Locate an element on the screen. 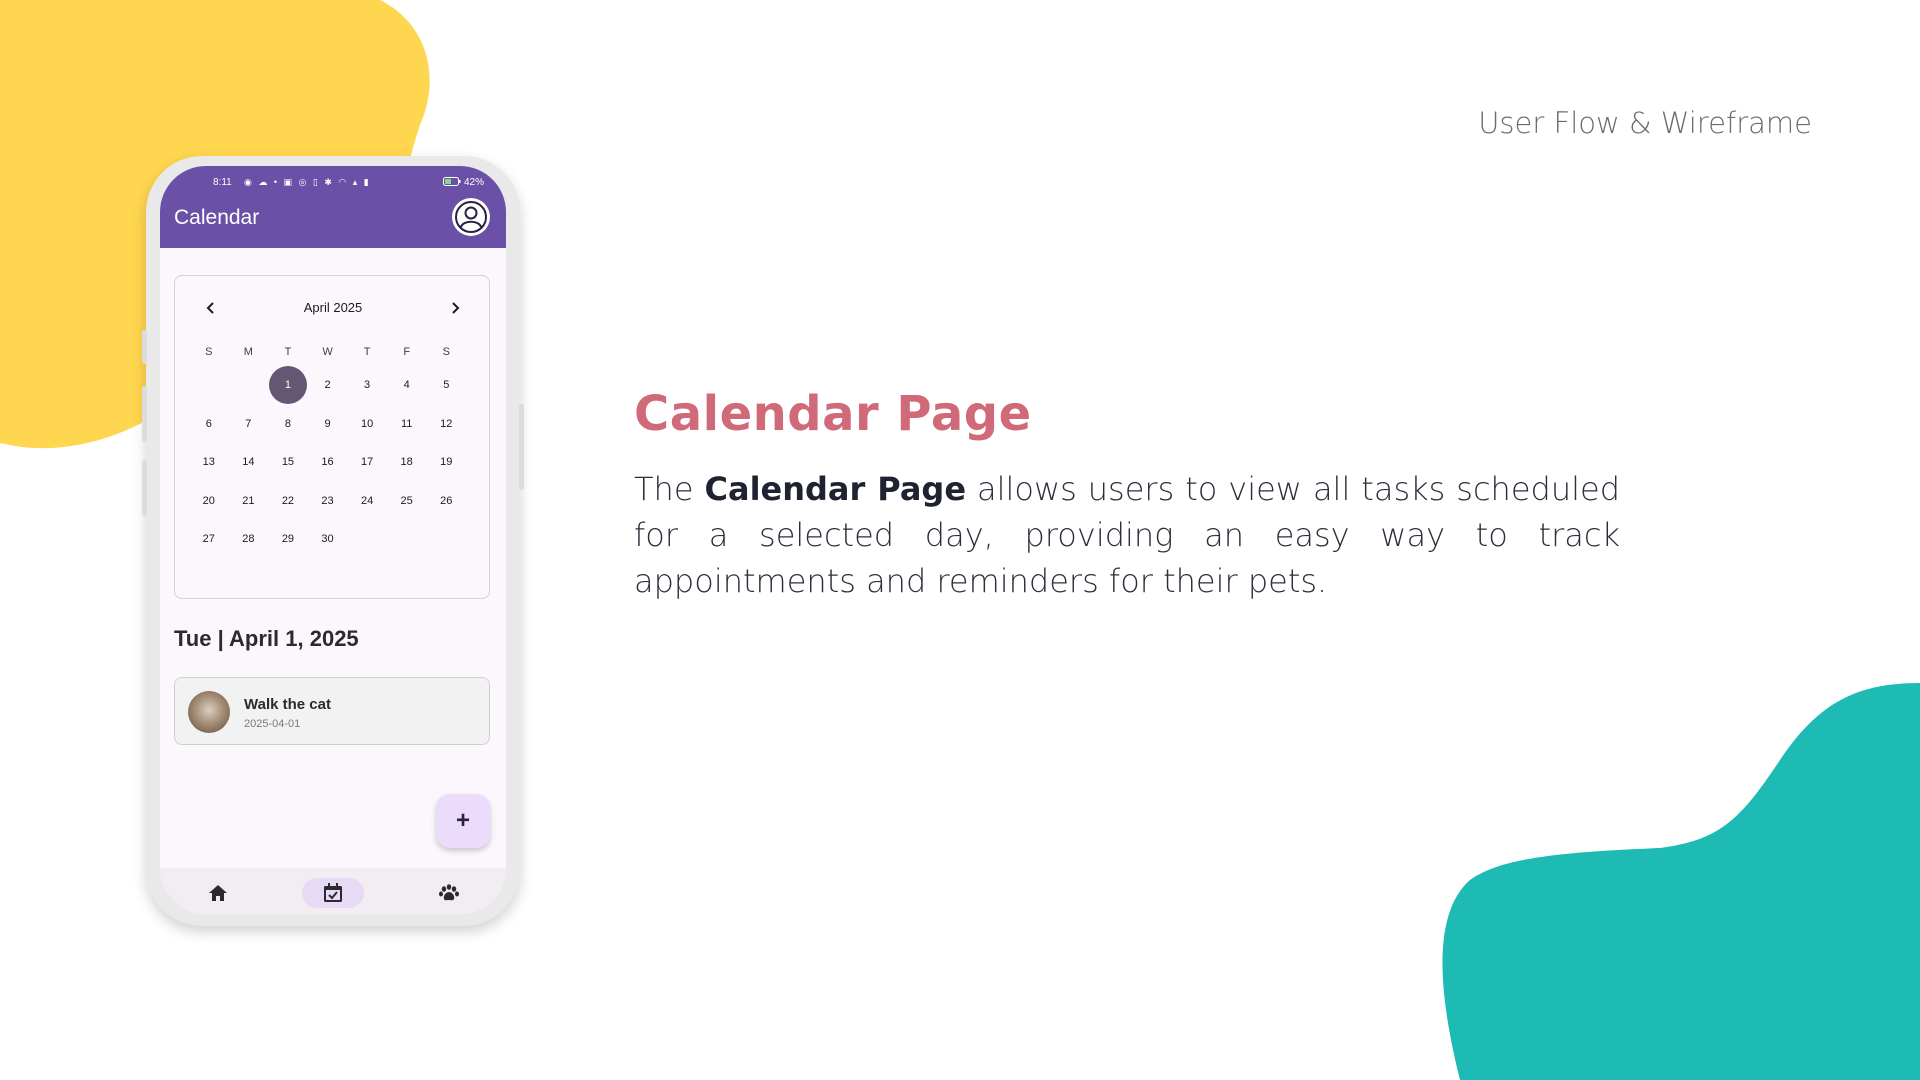 The height and width of the screenshot is (1080, 1920). calendar-day: 8 is located at coordinates (288, 424).